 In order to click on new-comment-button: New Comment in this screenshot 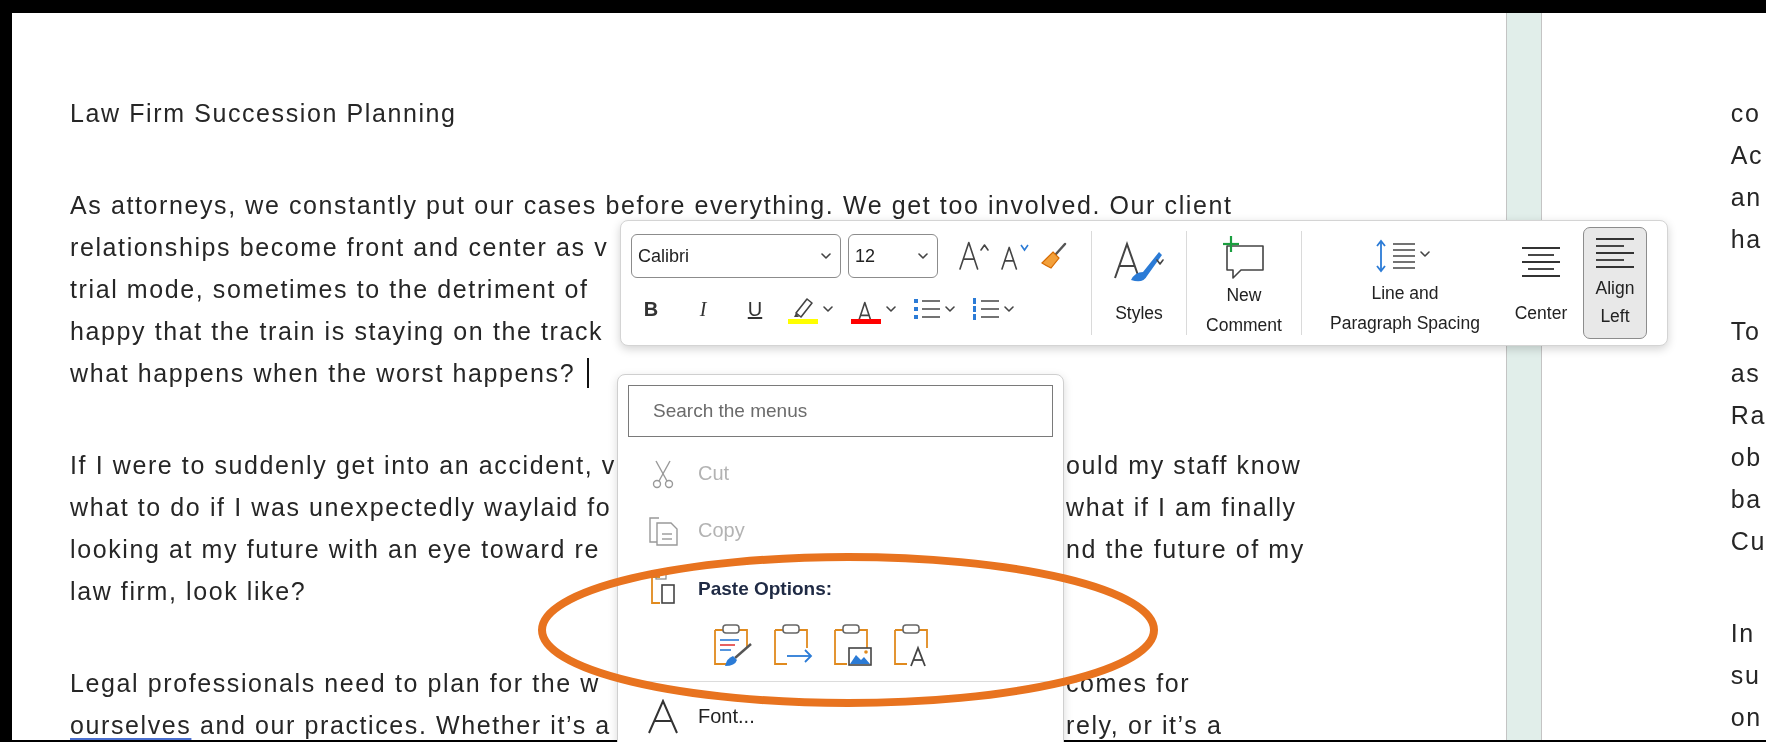, I will do `click(1244, 283)`.